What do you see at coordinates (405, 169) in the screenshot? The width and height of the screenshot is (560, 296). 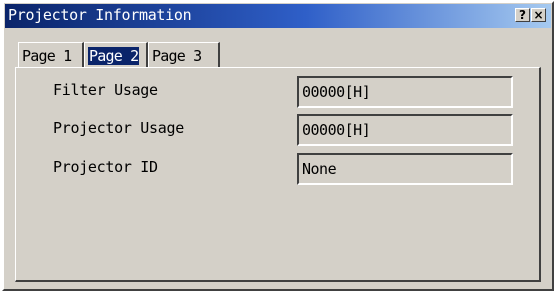 I see `projector-id-field: None` at bounding box center [405, 169].